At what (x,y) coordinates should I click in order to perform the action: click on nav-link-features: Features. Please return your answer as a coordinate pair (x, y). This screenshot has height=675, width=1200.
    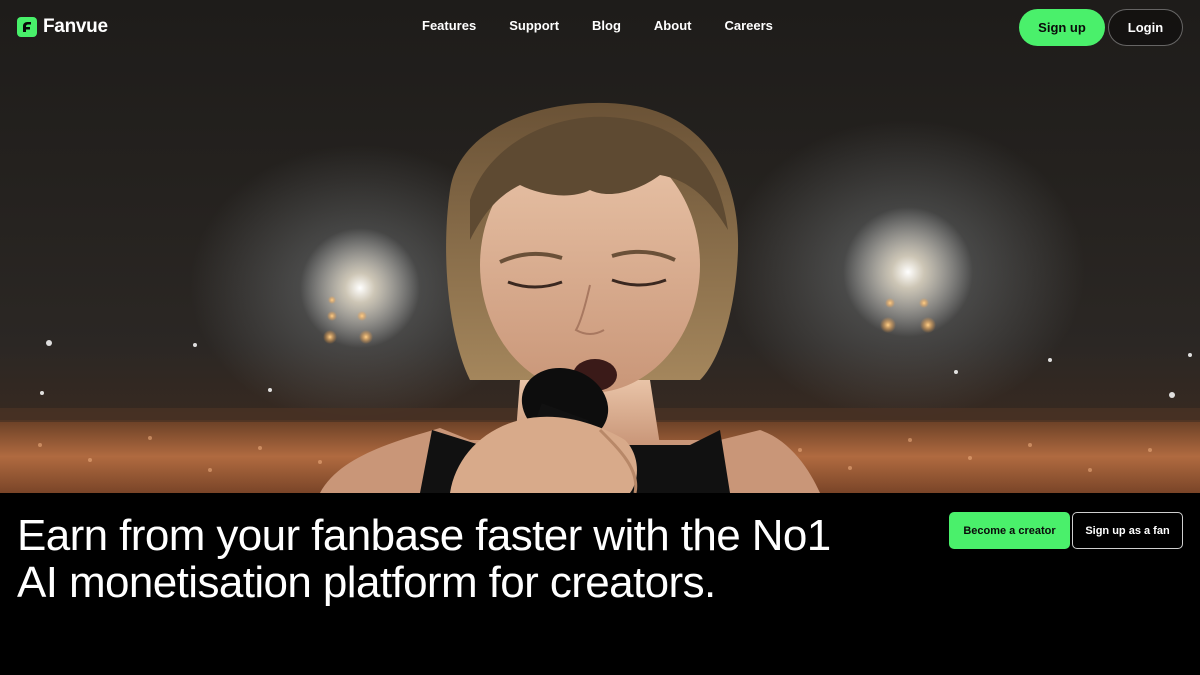
    Looking at the image, I should click on (449, 27).